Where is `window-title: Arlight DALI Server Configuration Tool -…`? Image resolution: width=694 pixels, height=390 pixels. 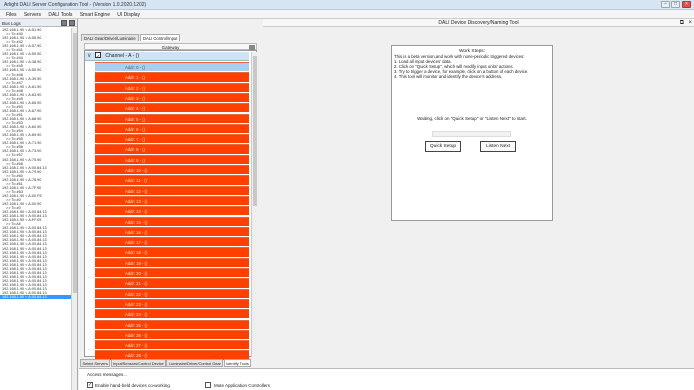 window-title: Arlight DALI Server Configuration Tool -… is located at coordinates (75, 5).